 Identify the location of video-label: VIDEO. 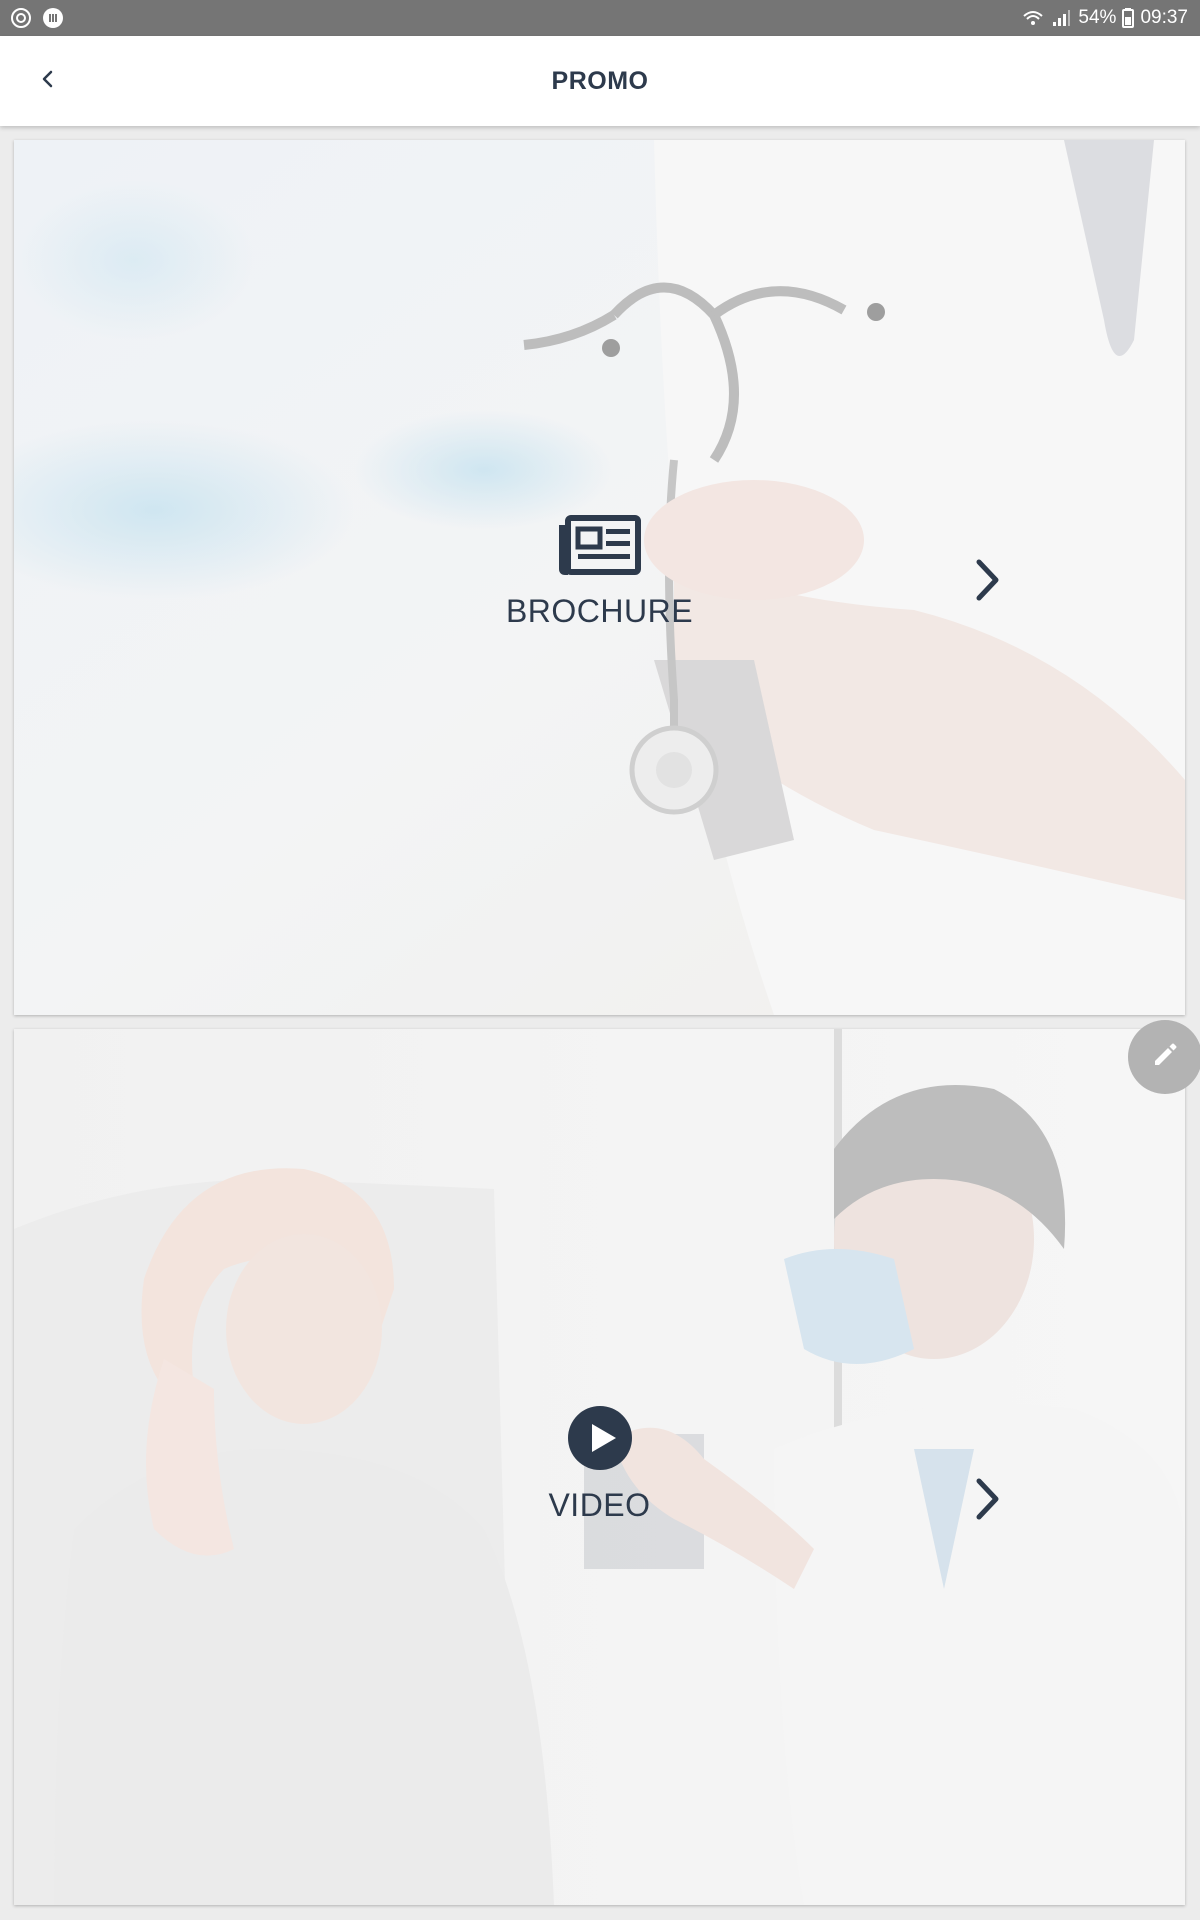
(599, 1505).